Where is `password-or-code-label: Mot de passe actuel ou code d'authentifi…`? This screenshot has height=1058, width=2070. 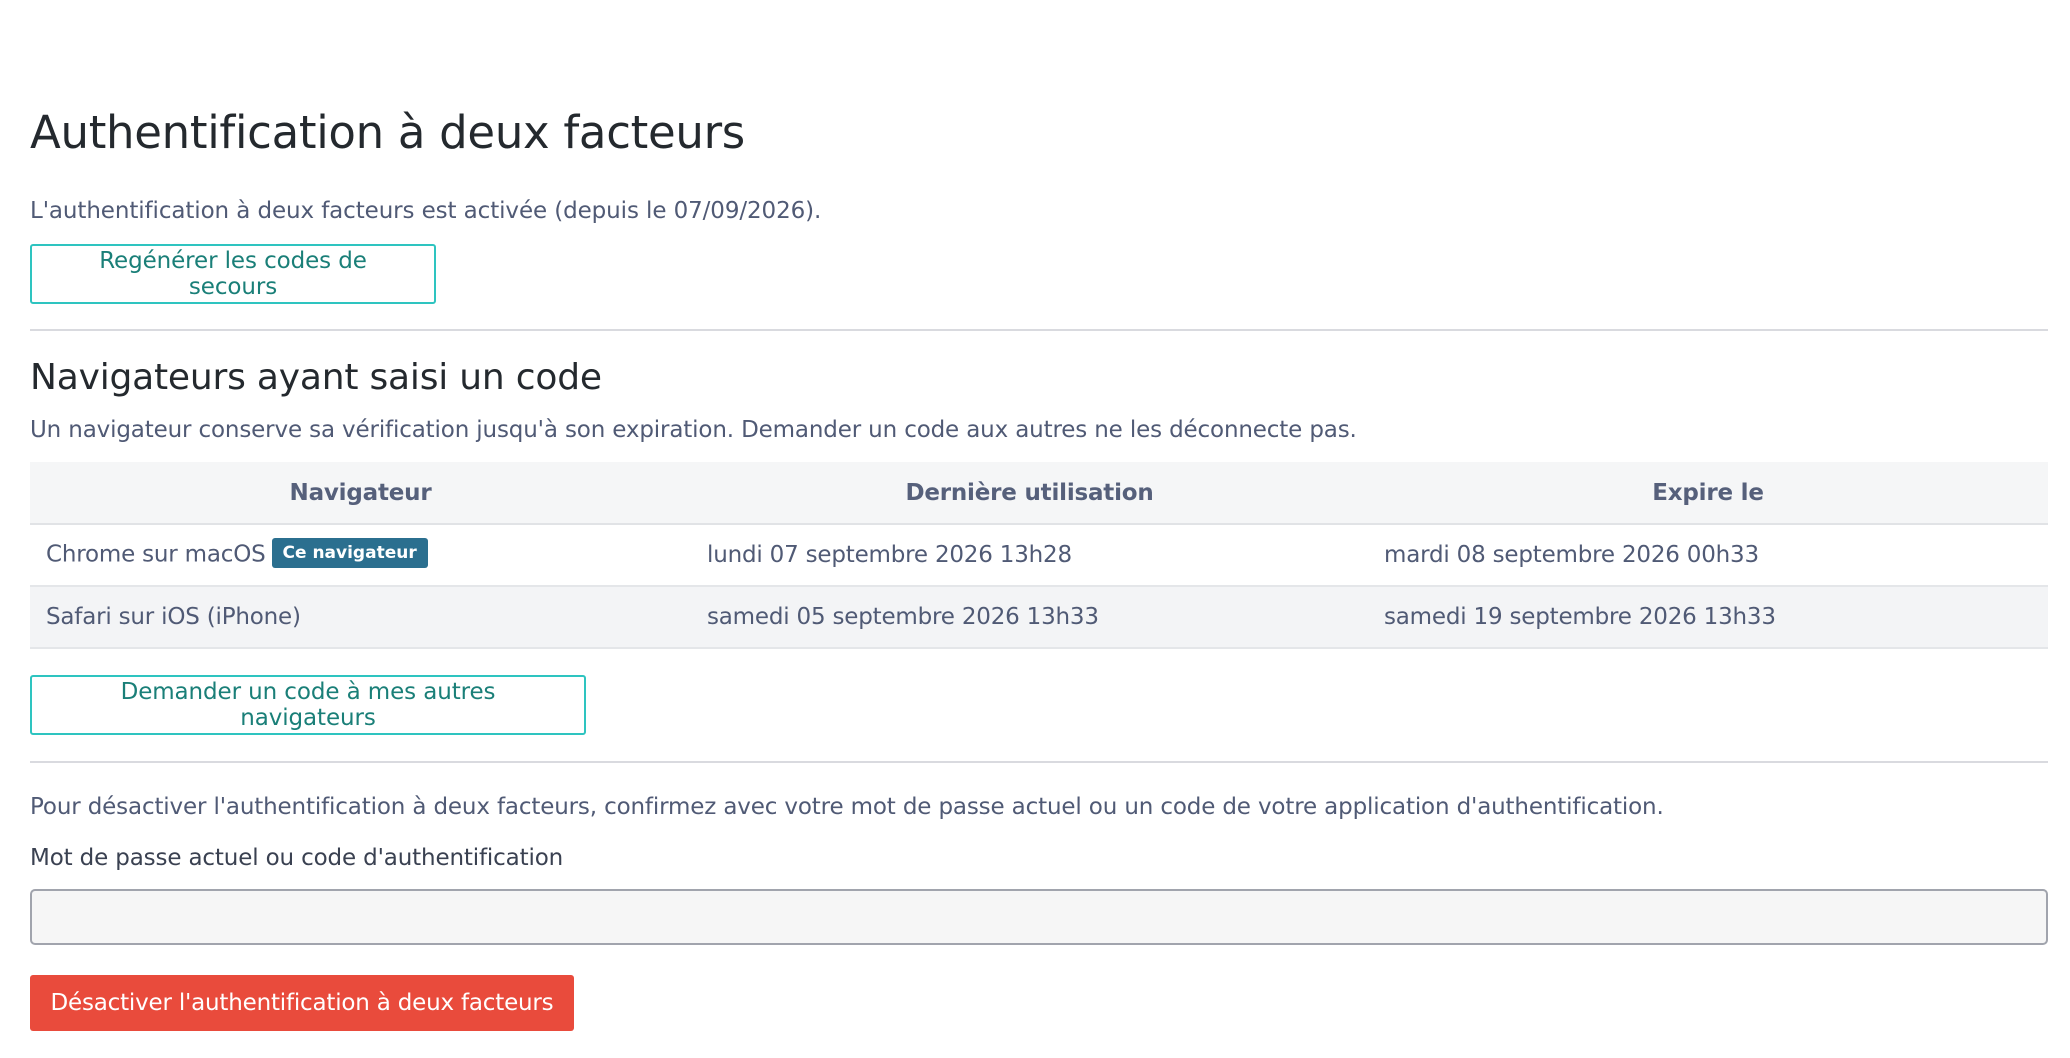 password-or-code-label: Mot de passe actuel ou code d'authentifi… is located at coordinates (297, 858).